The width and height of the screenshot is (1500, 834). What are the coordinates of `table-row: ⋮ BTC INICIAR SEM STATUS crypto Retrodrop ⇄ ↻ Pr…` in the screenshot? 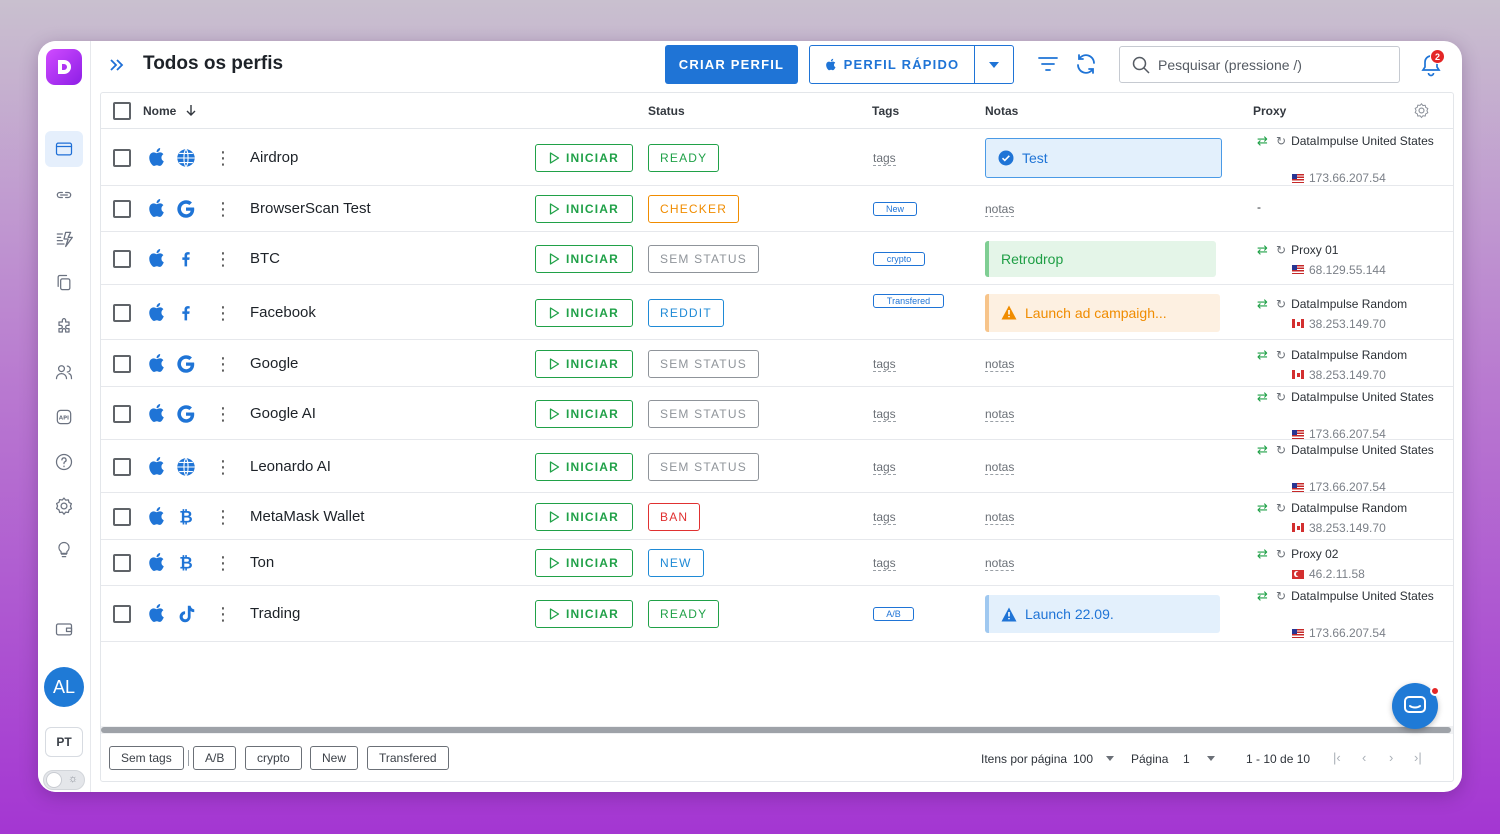 It's located at (777, 258).